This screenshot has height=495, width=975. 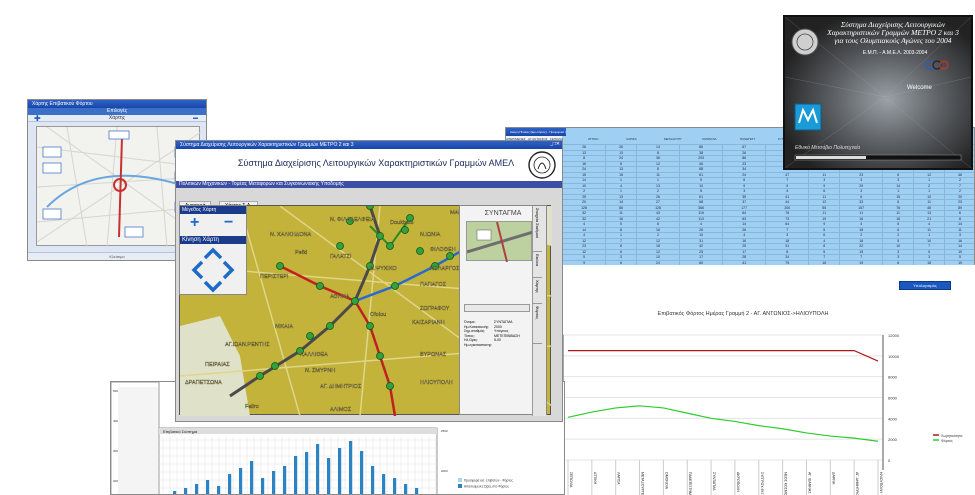 I want to click on station-label: ΠΕΡΙΣΤΕΡΙ, so click(x=274, y=277).